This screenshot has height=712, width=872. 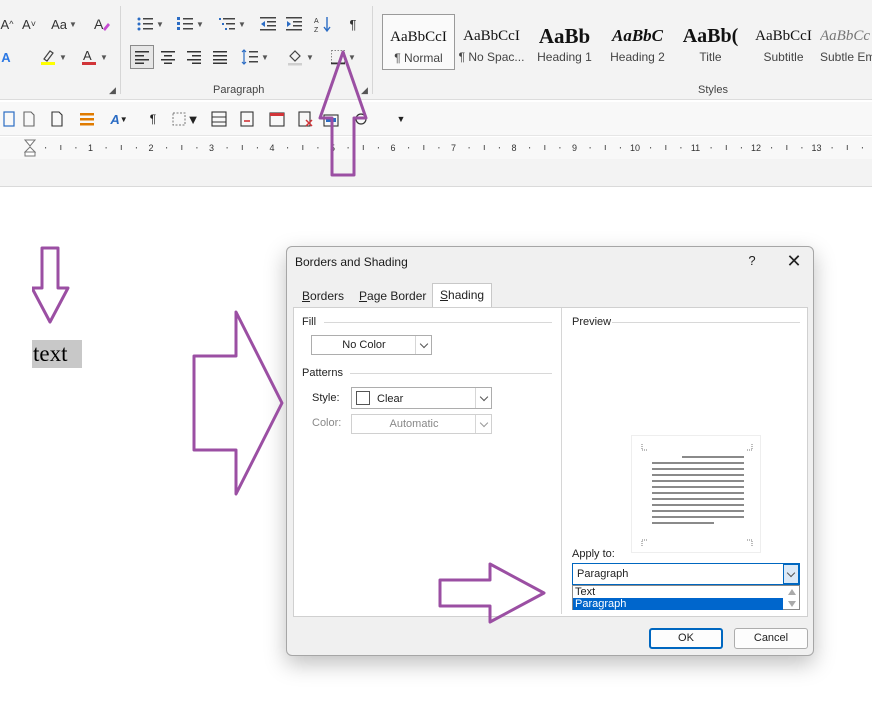 What do you see at coordinates (678, 592) in the screenshot?
I see `apply-to-option-text: Text` at bounding box center [678, 592].